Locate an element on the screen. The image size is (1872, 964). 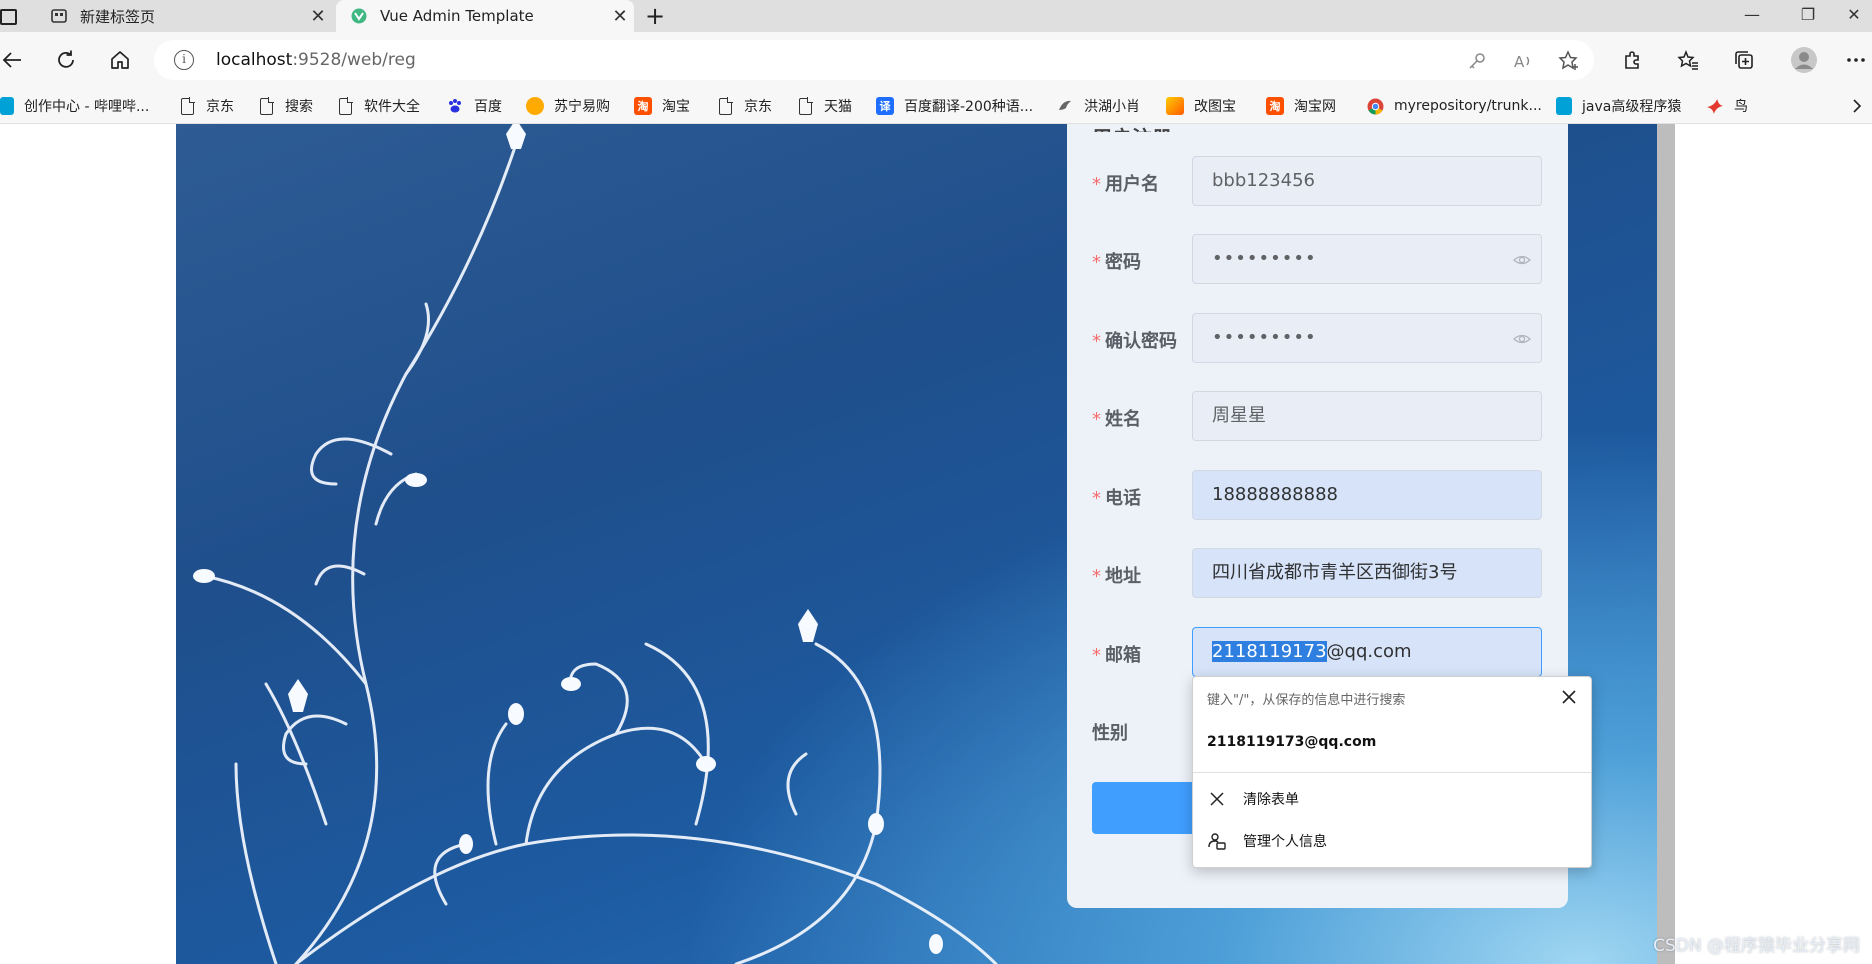
read-aloud-icon: A is located at coordinates (1523, 61).